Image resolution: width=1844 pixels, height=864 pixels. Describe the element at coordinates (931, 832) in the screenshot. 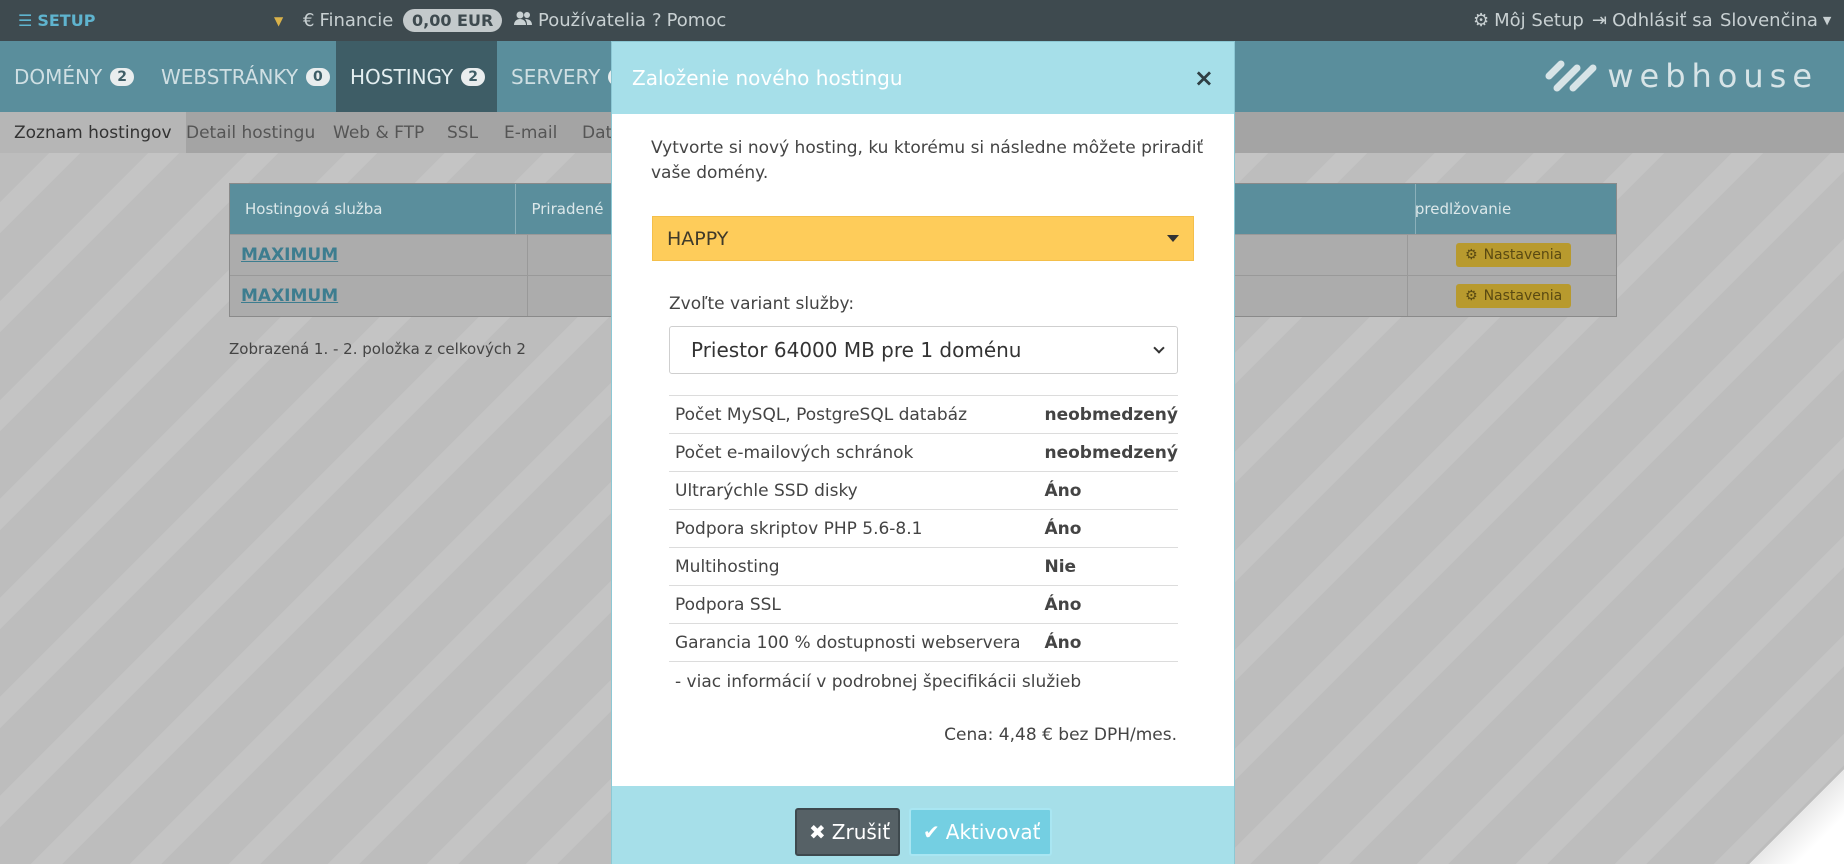

I see `check-icon: ✔` at that location.